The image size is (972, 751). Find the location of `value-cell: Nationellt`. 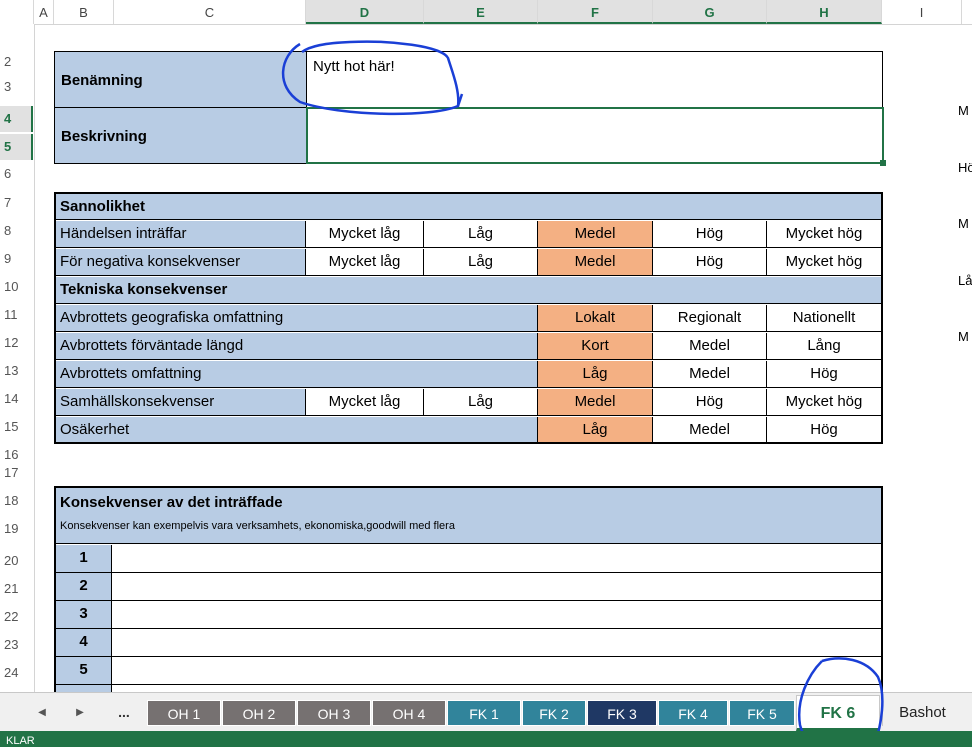

value-cell: Nationellt is located at coordinates (824, 318).